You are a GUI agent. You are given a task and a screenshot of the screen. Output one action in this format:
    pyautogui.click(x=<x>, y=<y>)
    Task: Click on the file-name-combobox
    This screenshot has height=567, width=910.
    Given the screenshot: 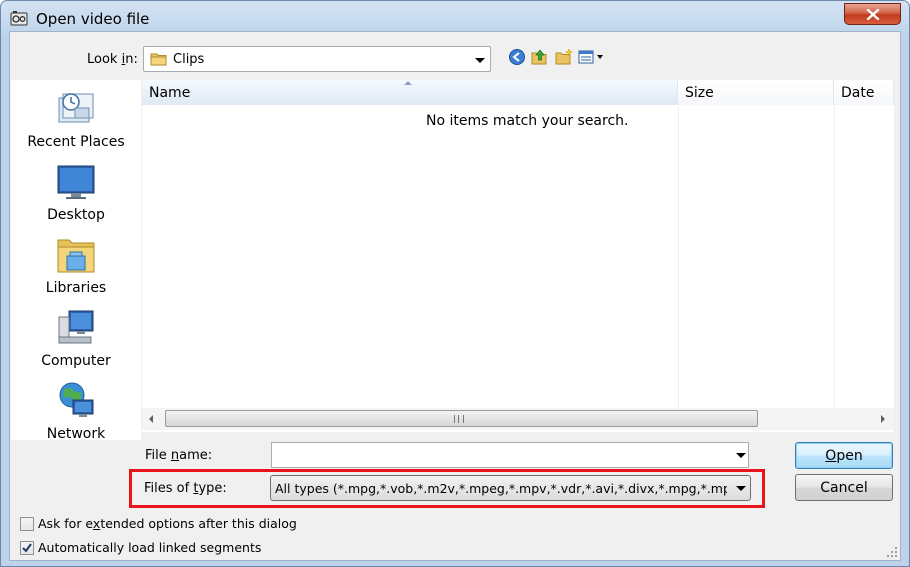 What is the action you would take?
    pyautogui.click(x=510, y=455)
    